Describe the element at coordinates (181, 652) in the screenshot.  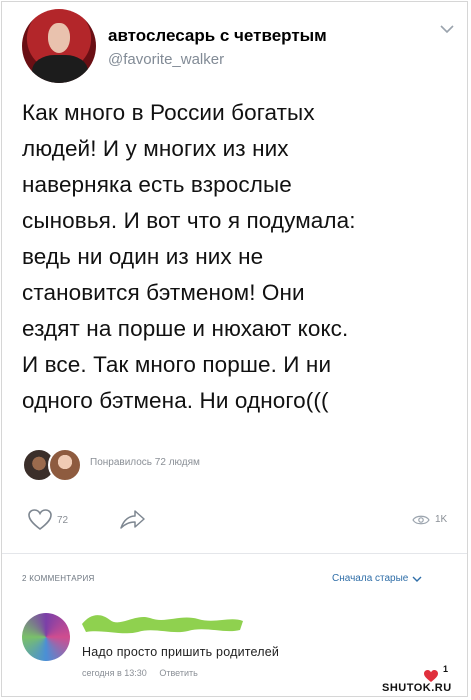
I see `comment-text: Надо просто пришить родителей` at that location.